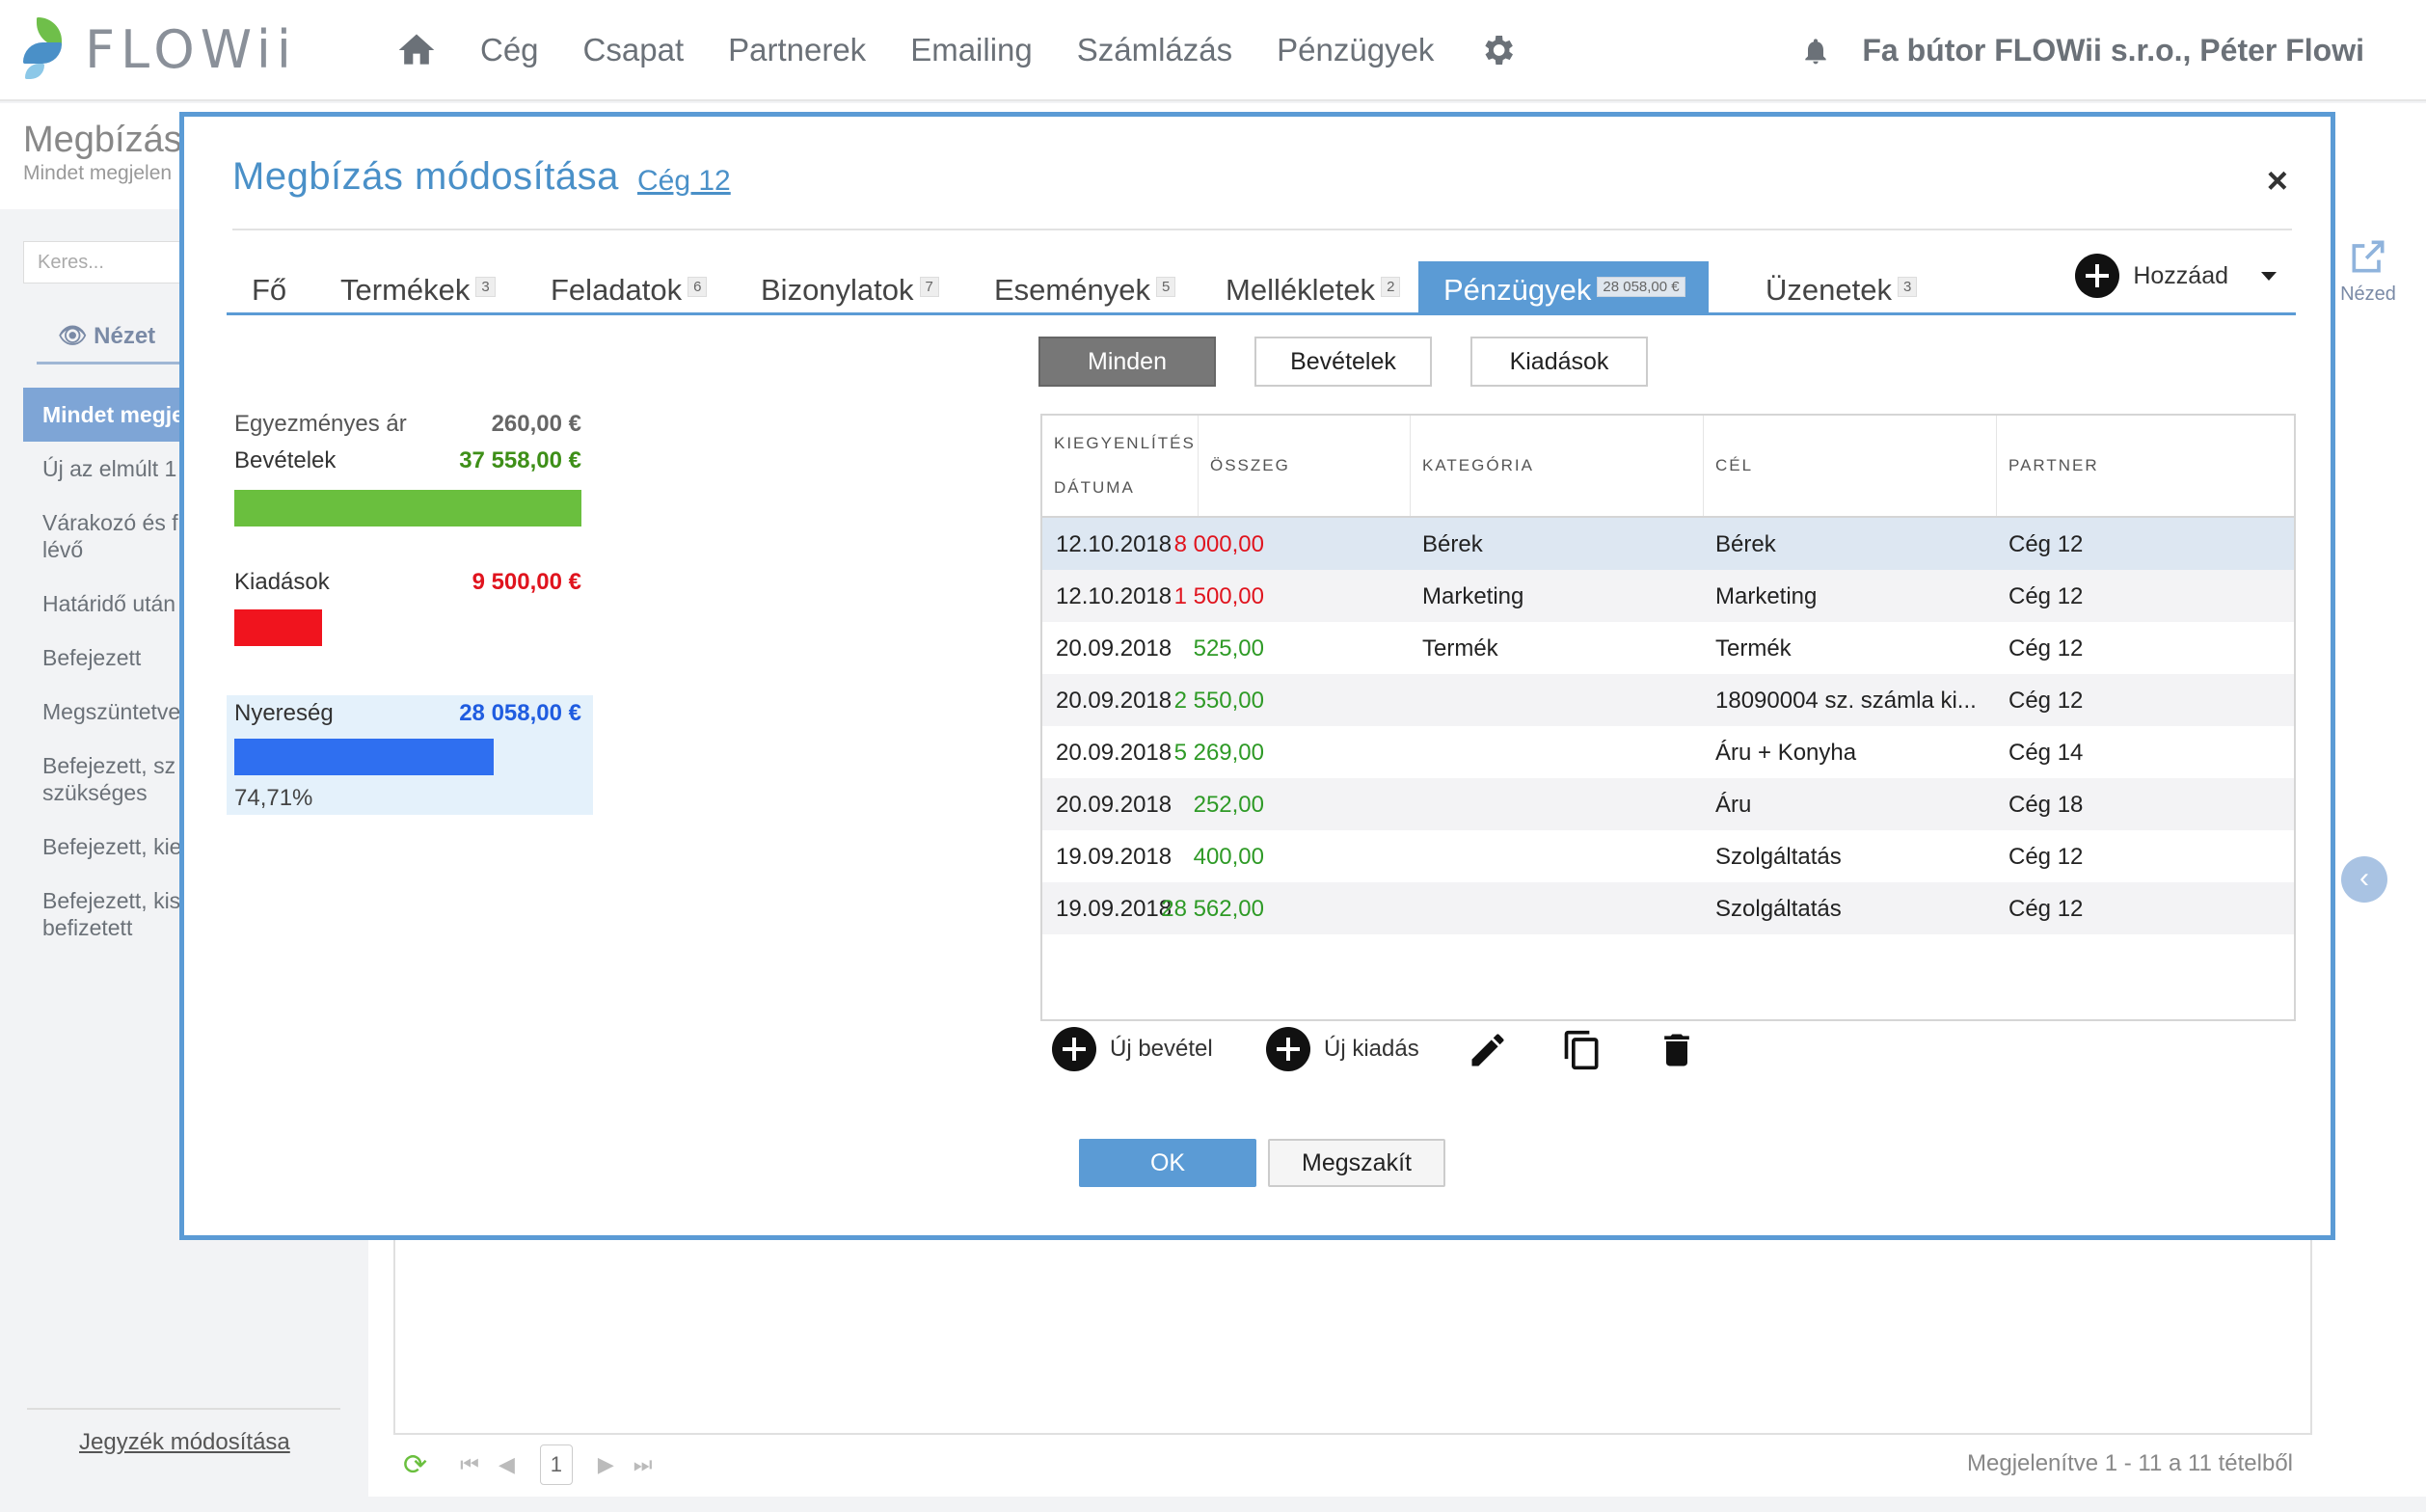  I want to click on user-area: Fa bútor FLOWii s.r.o., Péter Flowi, so click(2082, 50).